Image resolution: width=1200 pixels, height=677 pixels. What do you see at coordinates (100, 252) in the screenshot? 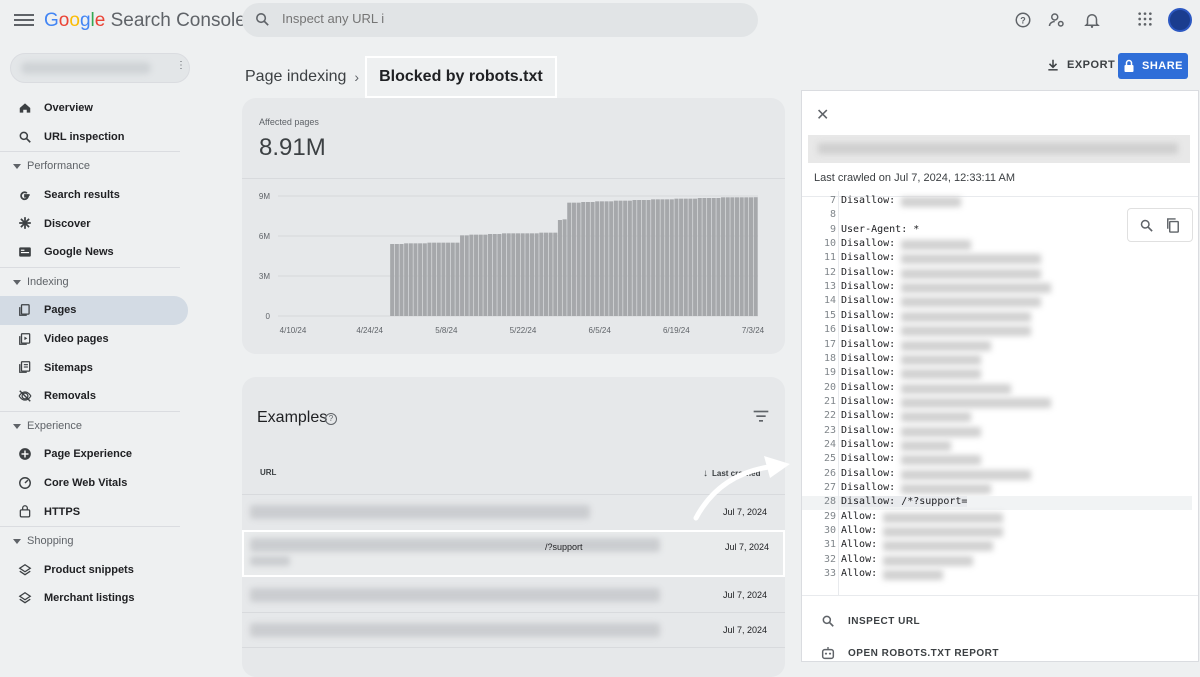
I see `sidebar-item-google-news: Google News` at bounding box center [100, 252].